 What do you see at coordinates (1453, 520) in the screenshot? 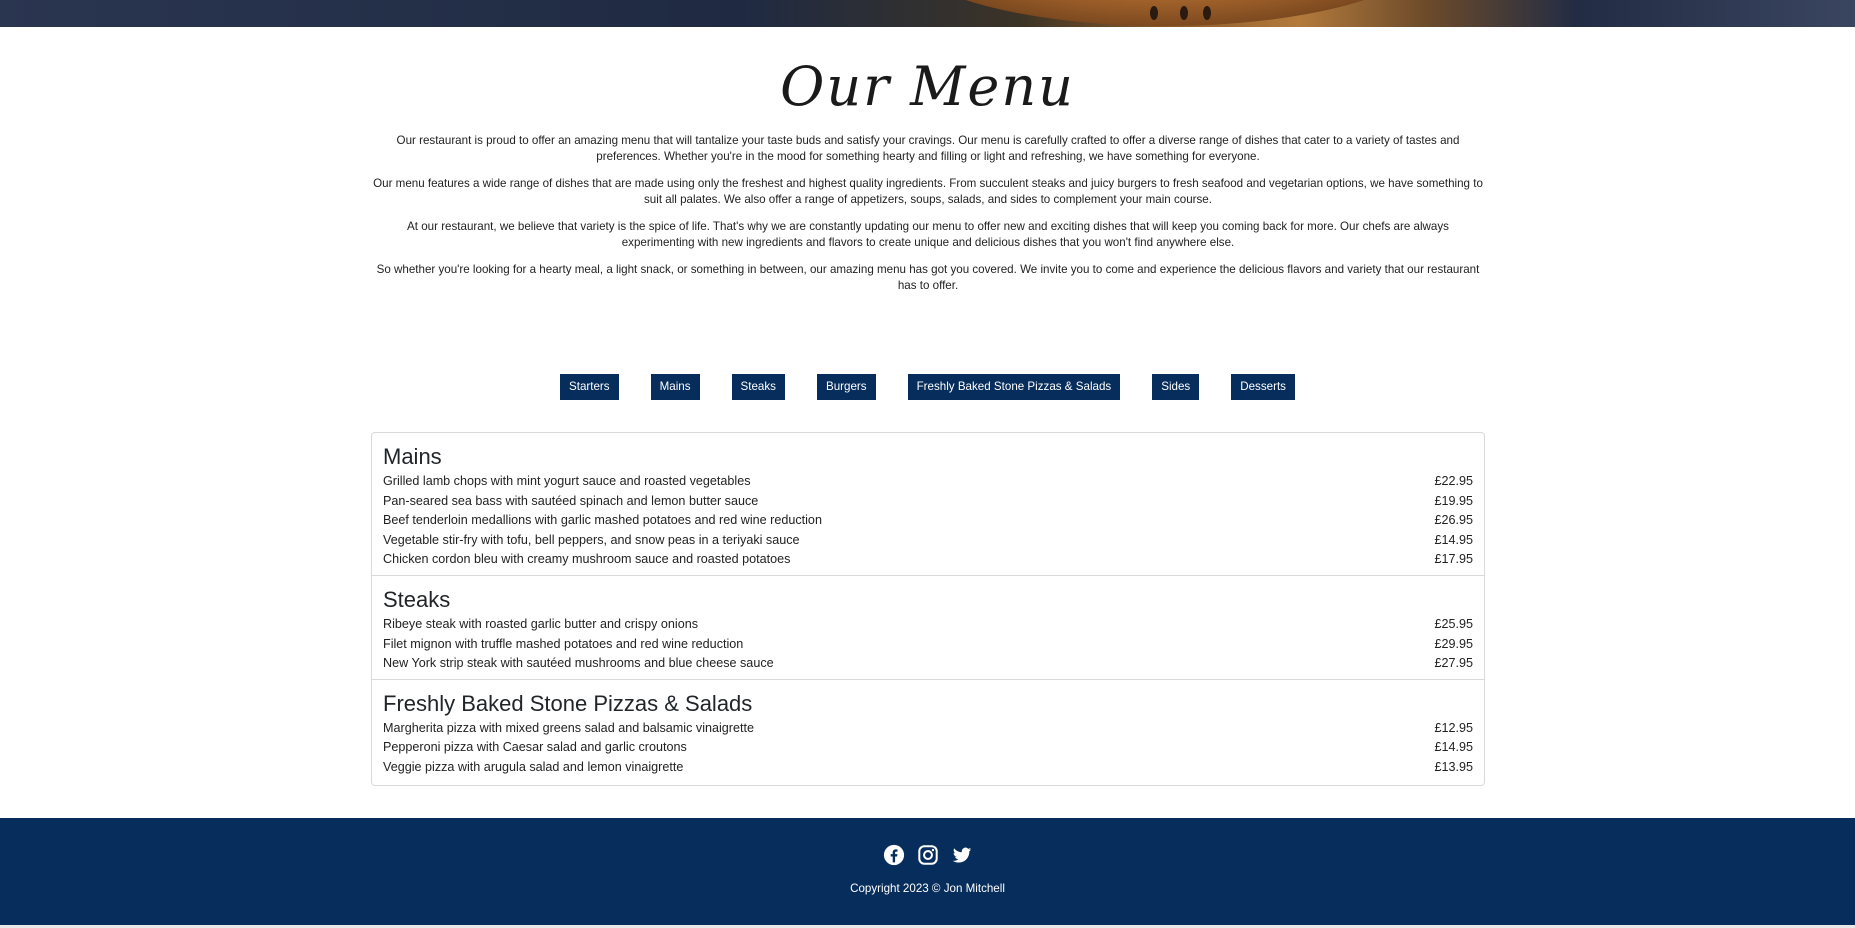
I see `item-price: £26.95` at bounding box center [1453, 520].